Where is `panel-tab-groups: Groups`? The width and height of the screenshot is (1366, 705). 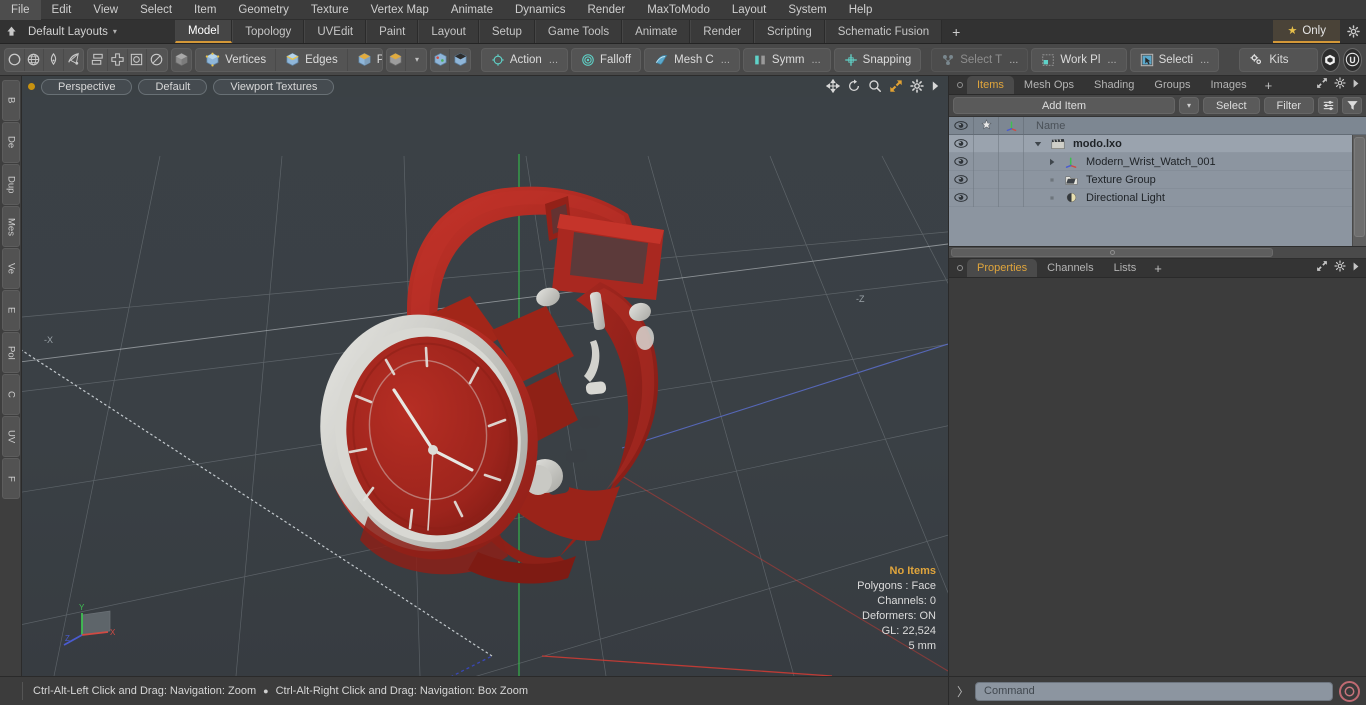
panel-tab-groups: Groups is located at coordinates (1172, 85).